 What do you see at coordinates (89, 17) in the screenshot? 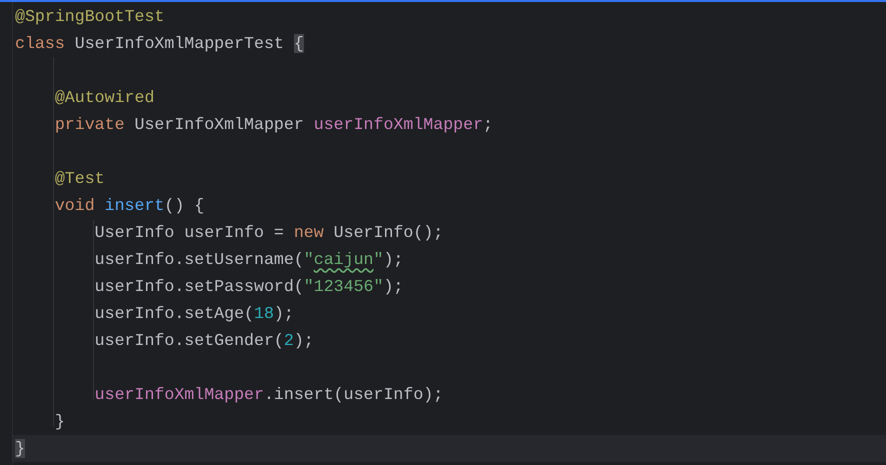
I see `code-line: @SpringBootTest` at bounding box center [89, 17].